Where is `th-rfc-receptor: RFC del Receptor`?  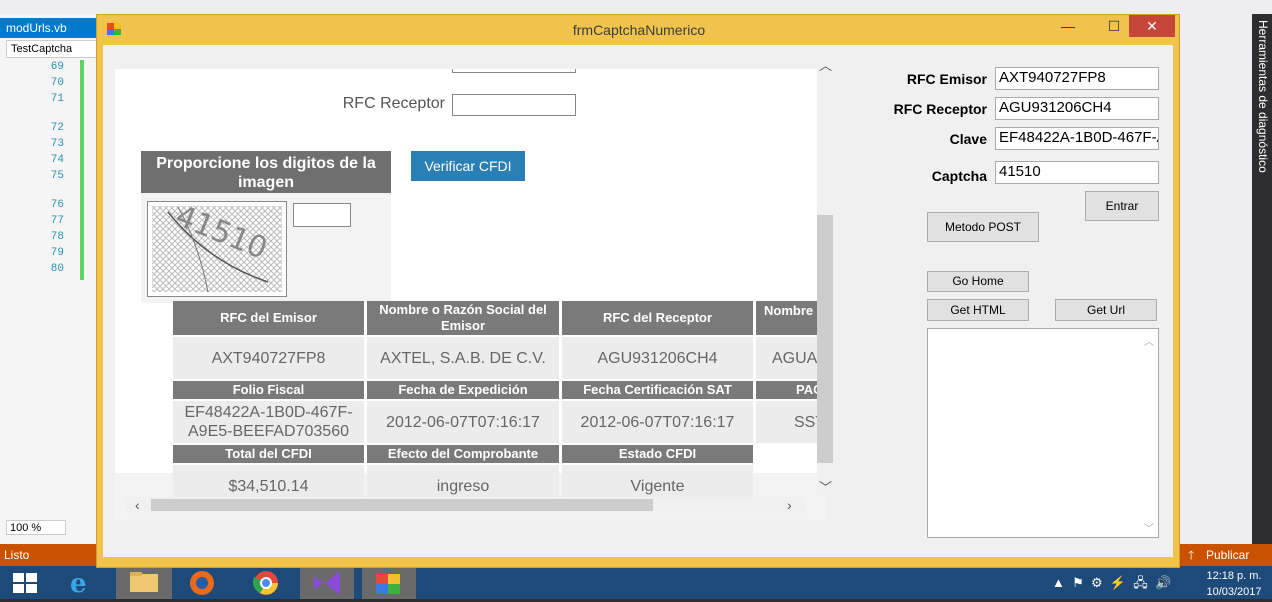 th-rfc-receptor: RFC del Receptor is located at coordinates (657, 318).